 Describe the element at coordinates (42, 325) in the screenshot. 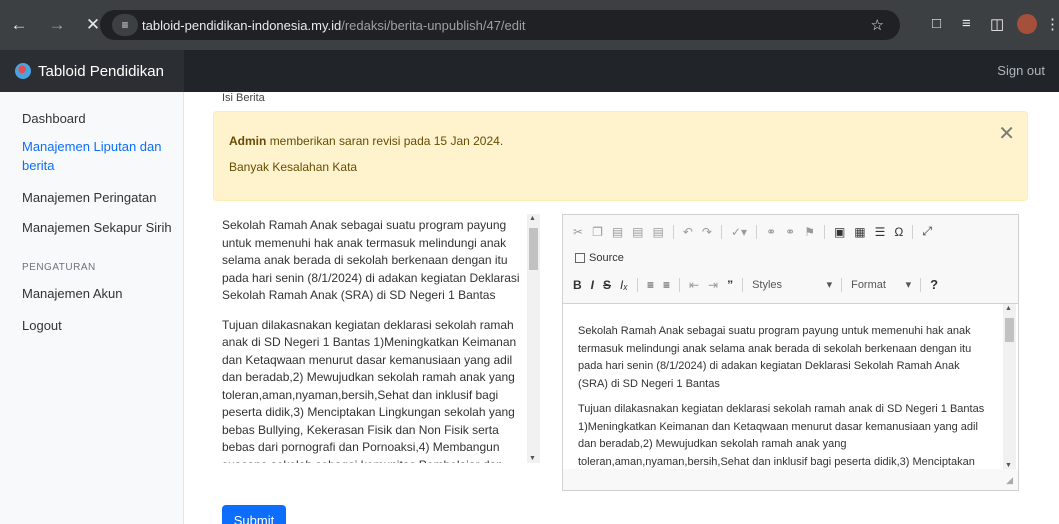

I see `sidebar-item-logout: Logout` at that location.